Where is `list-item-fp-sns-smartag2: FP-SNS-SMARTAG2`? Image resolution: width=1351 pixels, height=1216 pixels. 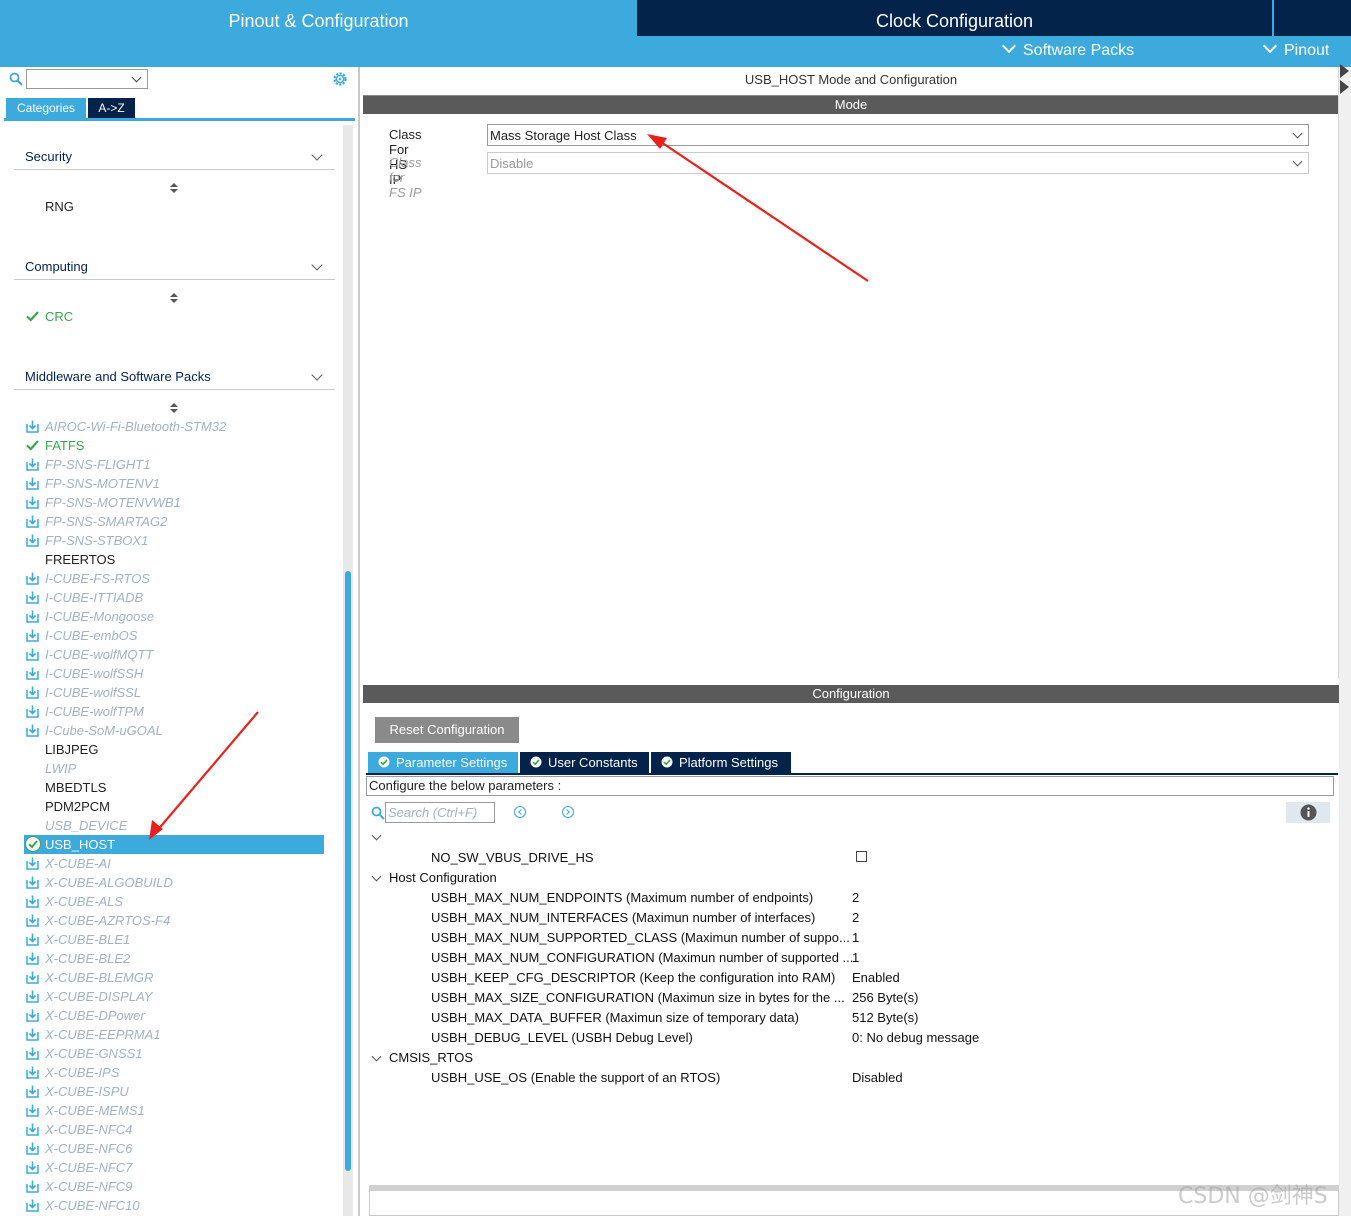
list-item-fp-sns-smartag2: FP-SNS-SMARTAG2 is located at coordinates (174, 521).